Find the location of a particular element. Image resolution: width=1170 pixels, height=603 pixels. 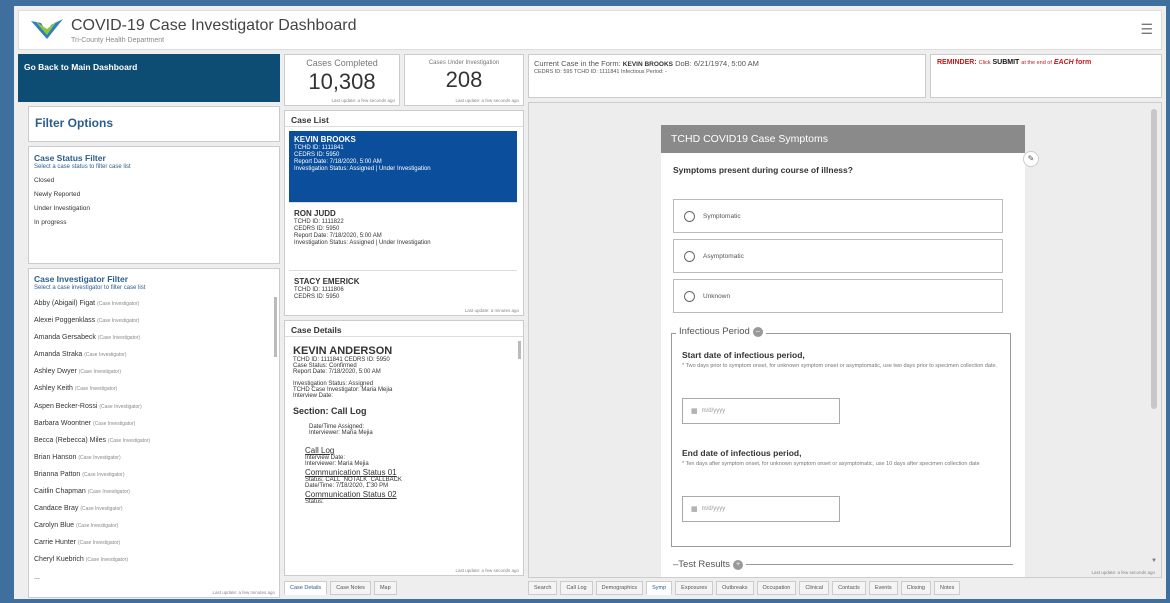

tab-notes: Notes is located at coordinates (947, 588).